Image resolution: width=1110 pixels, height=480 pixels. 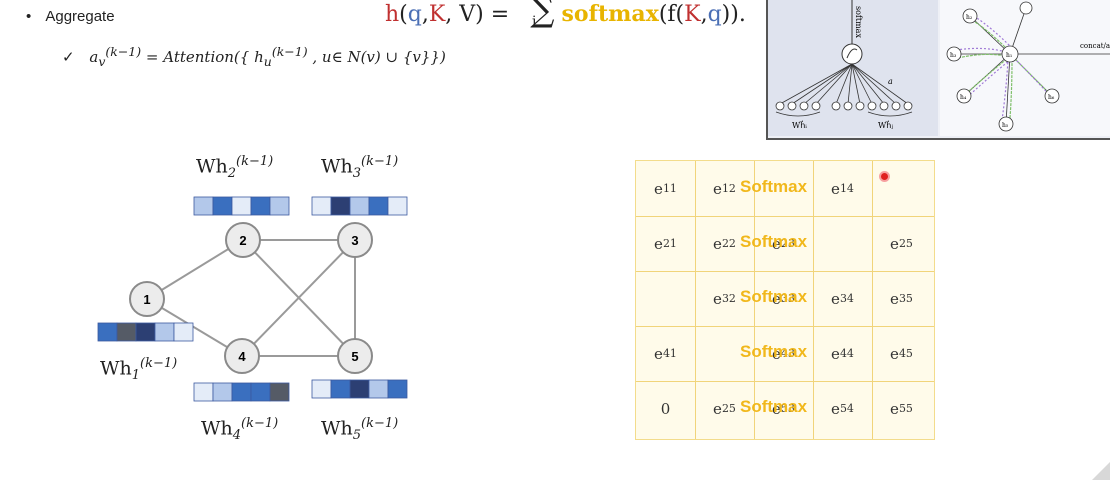 What do you see at coordinates (774, 406) in the screenshot?
I see `softmax-label-row-5: Softmax` at bounding box center [774, 406].